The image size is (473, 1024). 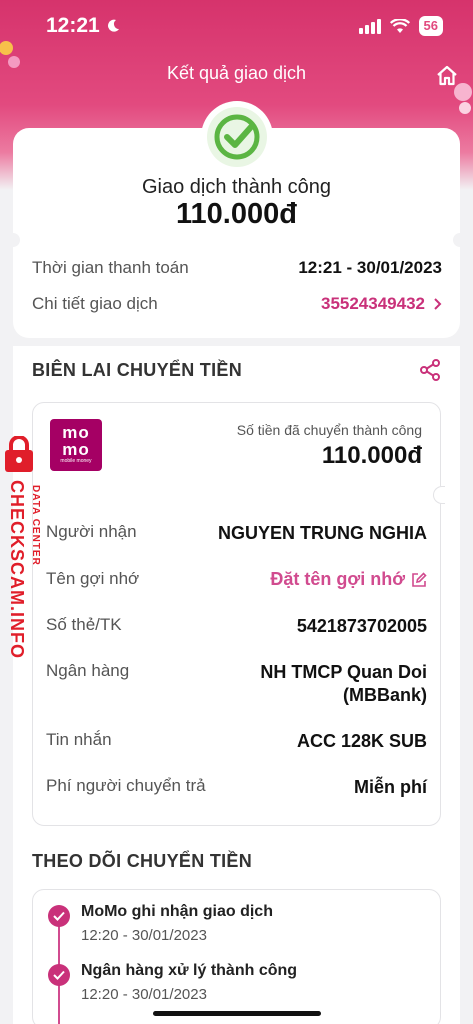 I want to click on transaction-detail-row: Chi tiết giao dịch 35524349432, so click(x=237, y=304).